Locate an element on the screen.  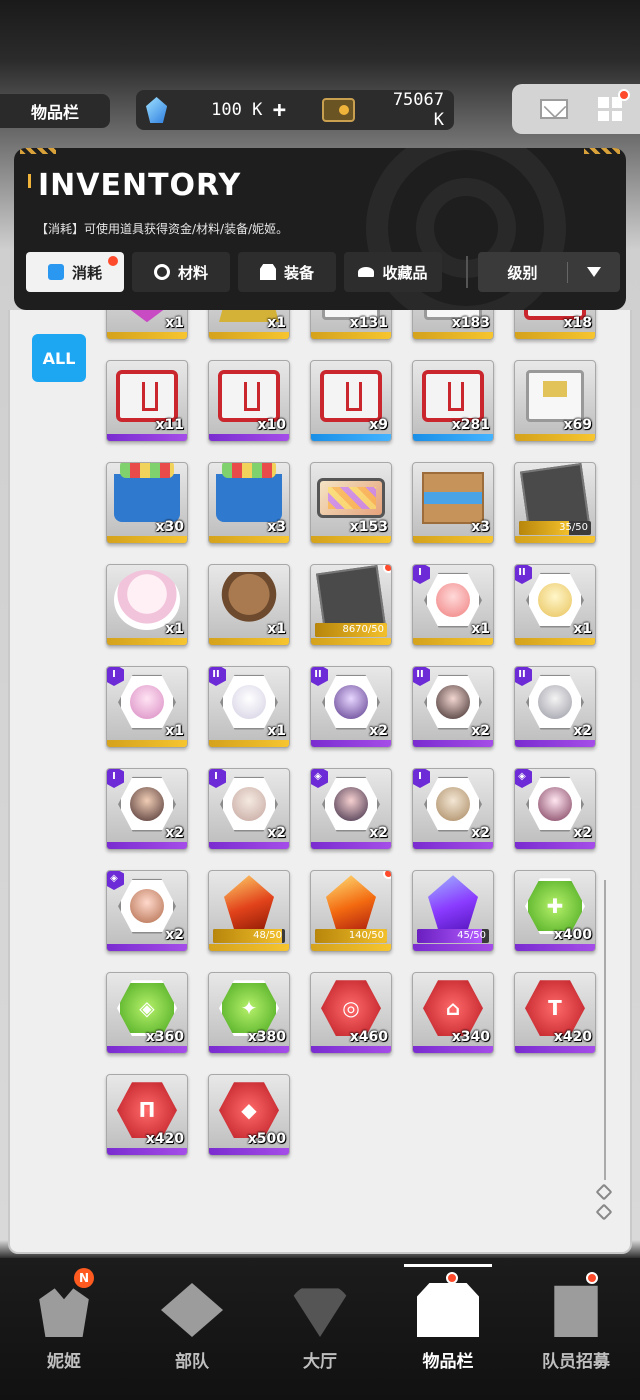
tab-collection: 收藏品 is located at coordinates (393, 272).